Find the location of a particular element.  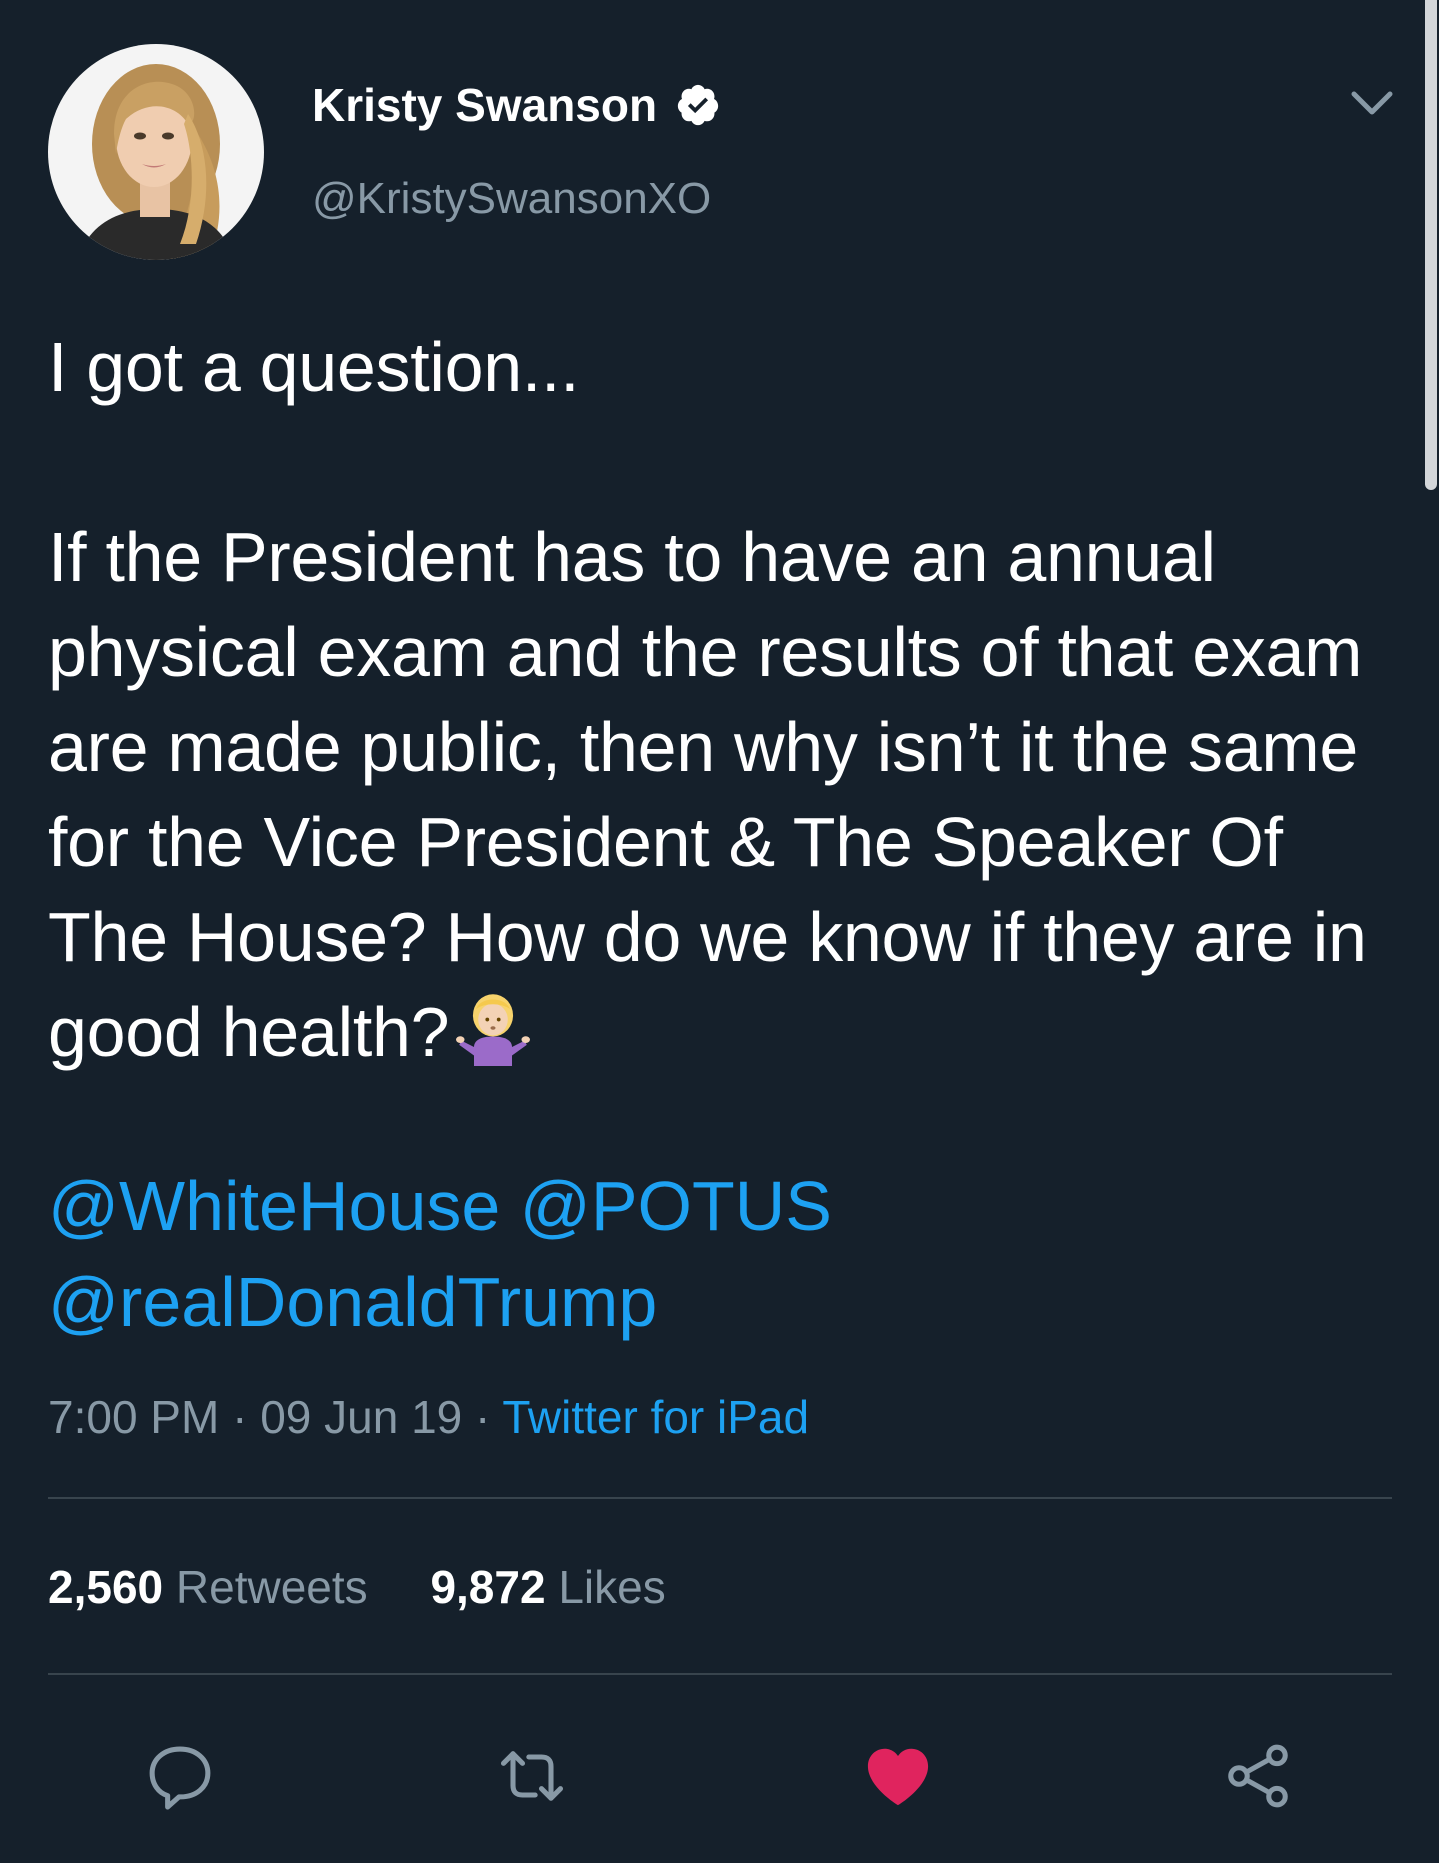

share-icon is located at coordinates (1258, 1776).